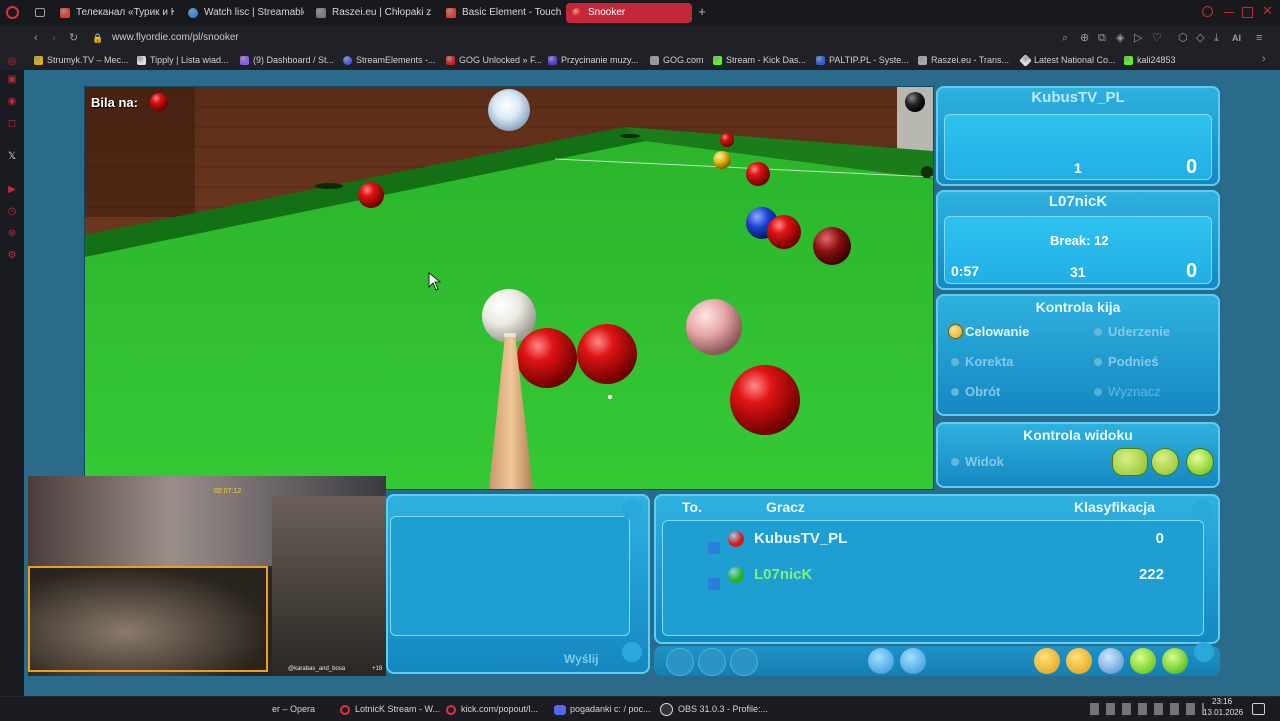  What do you see at coordinates (501, 13) in the screenshot?
I see `tab-basic-element: Basic Element - Touch` at bounding box center [501, 13].